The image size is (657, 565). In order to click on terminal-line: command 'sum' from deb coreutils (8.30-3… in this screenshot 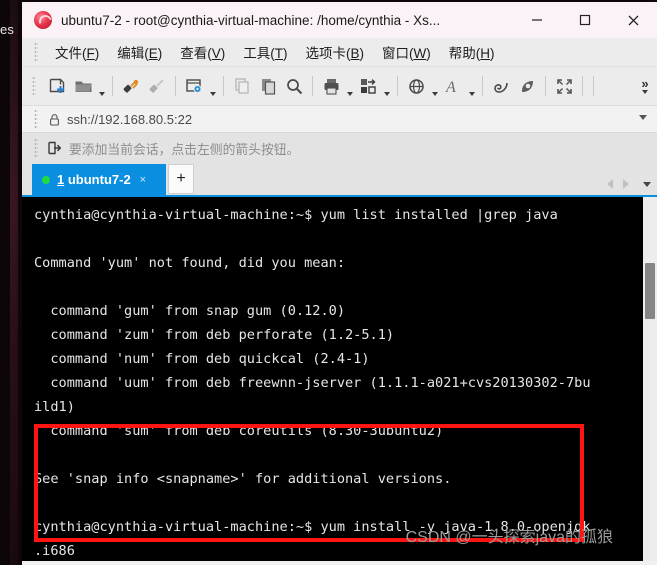, I will do `click(239, 431)`.